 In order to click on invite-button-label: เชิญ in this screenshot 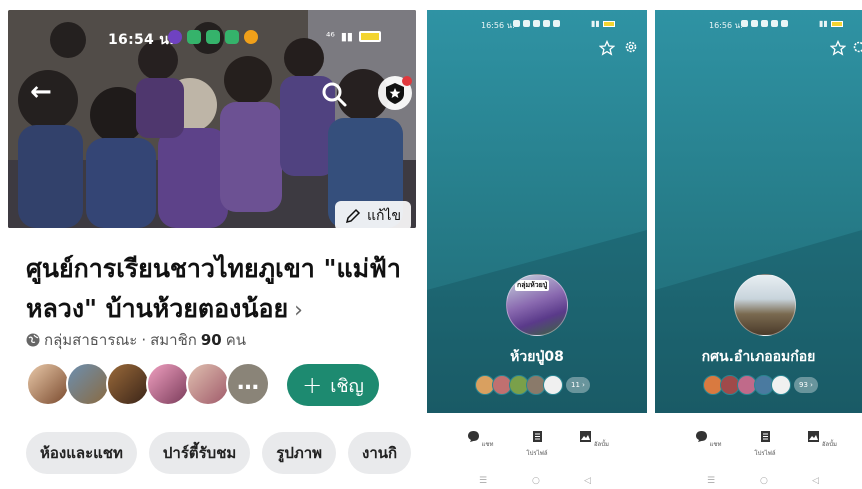, I will do `click(347, 386)`.